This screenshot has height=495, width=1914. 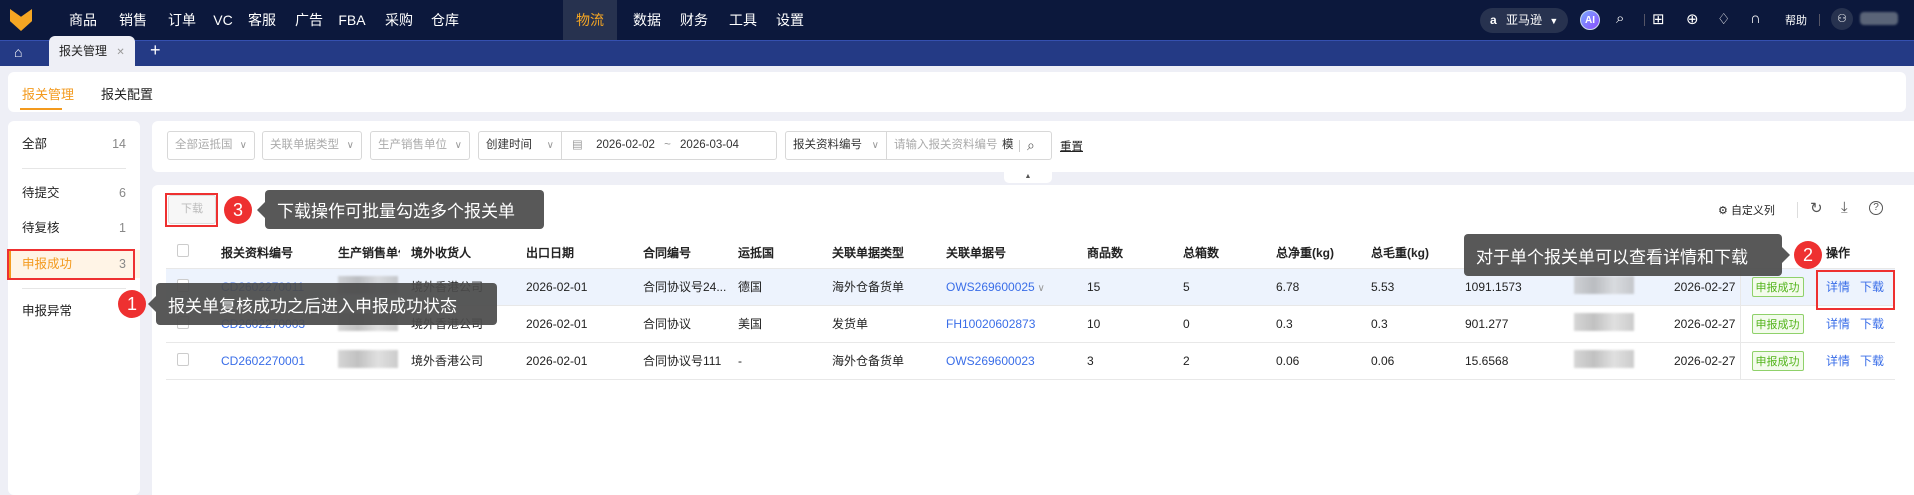 I want to click on cell: 901.277, so click(x=1508, y=324).